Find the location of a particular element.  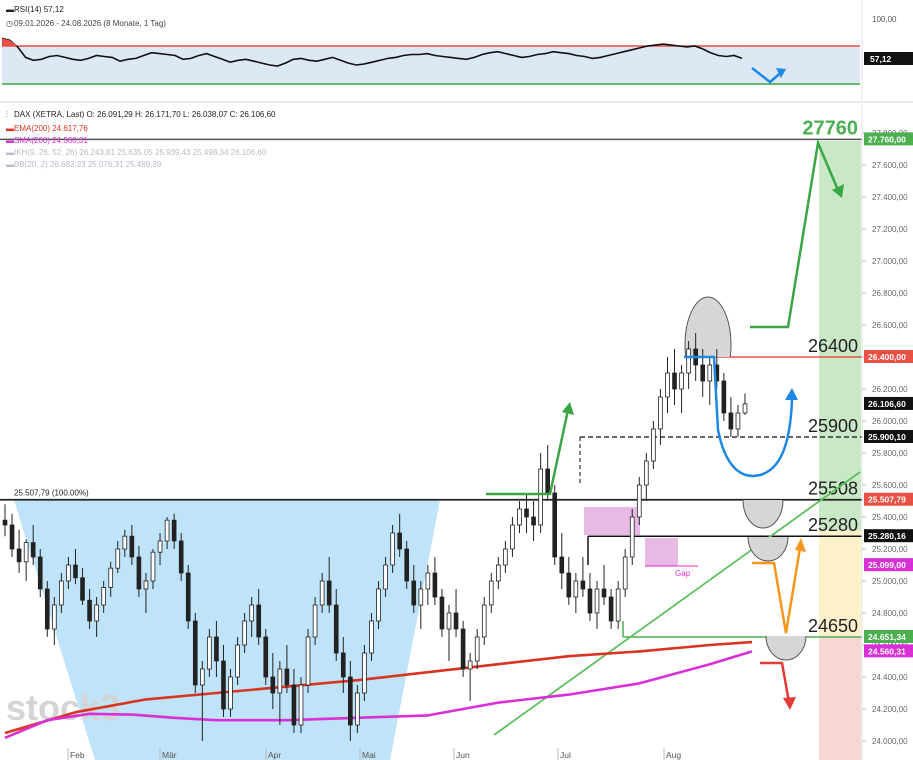

clock-icon: ◷ is located at coordinates (9, 23).